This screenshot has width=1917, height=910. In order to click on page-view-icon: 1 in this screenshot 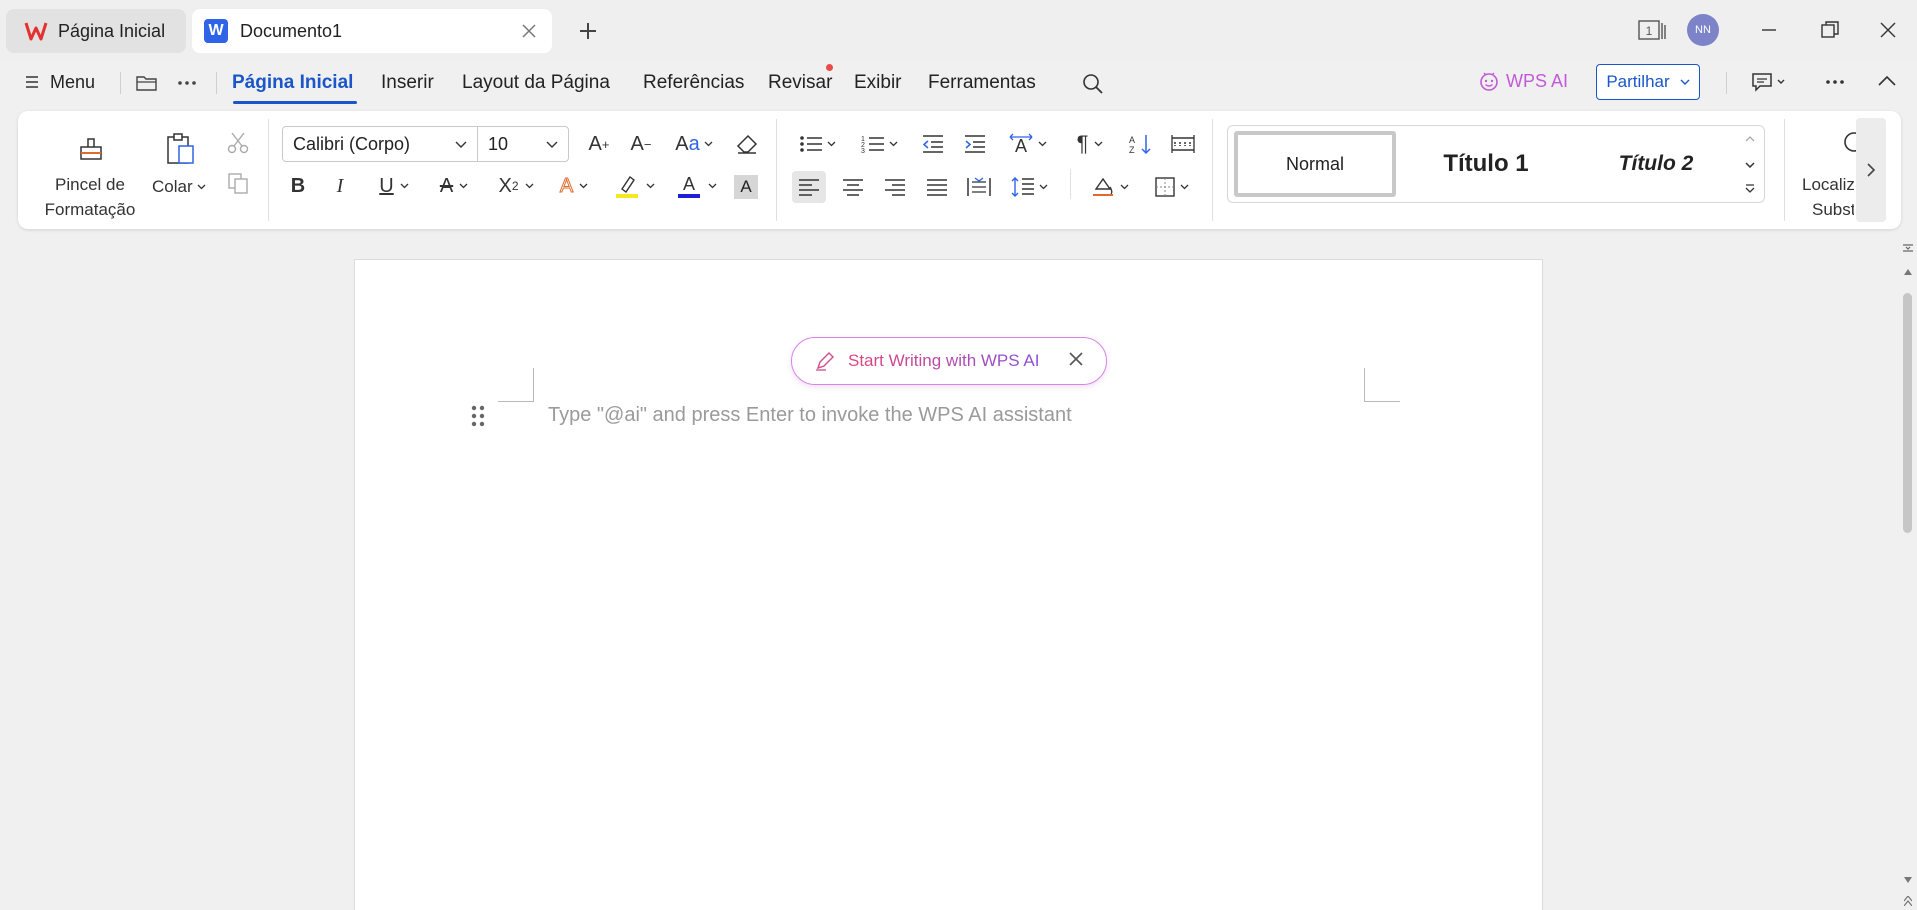, I will do `click(1653, 30)`.